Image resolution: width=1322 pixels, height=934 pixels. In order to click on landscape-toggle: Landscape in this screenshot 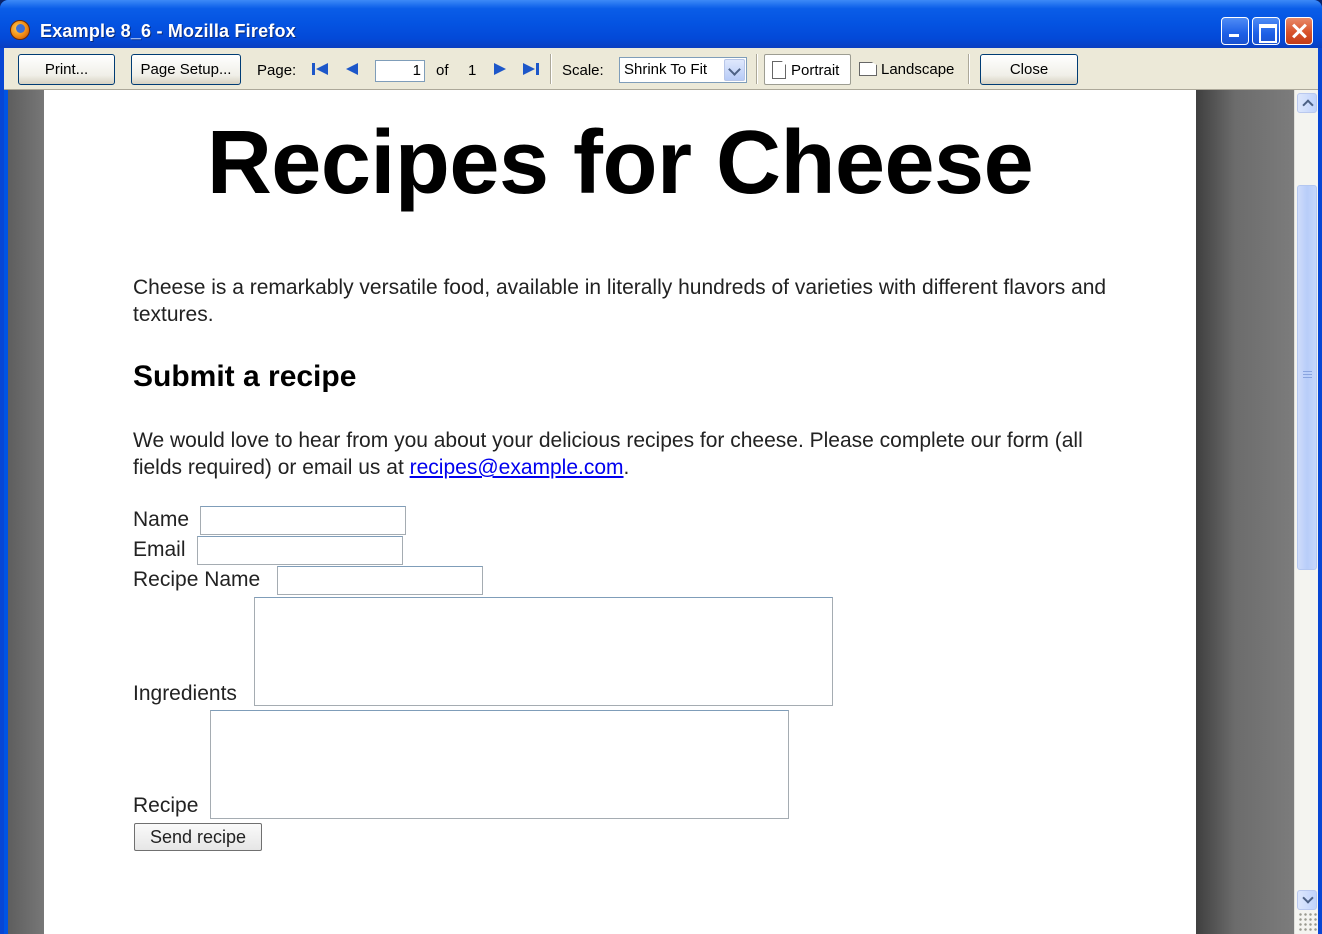, I will do `click(910, 69)`.